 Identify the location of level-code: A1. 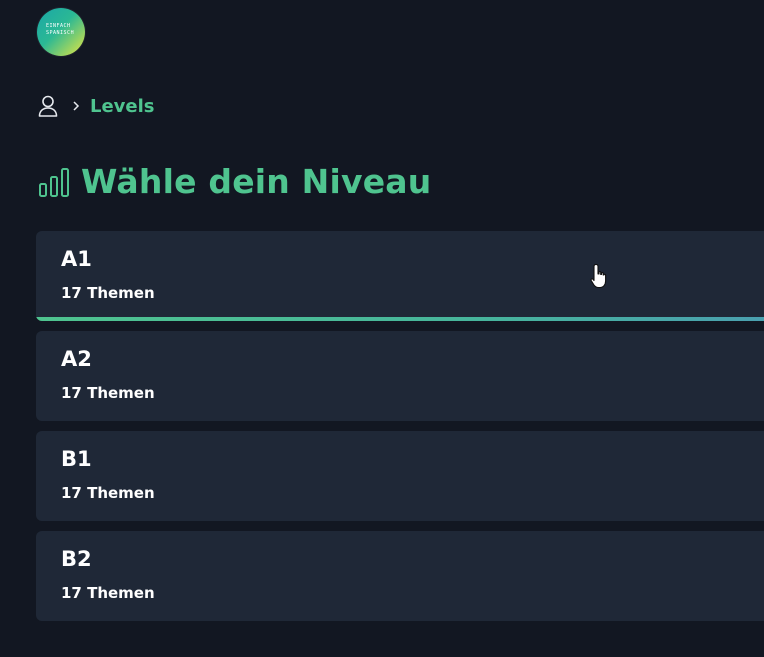
(76, 259).